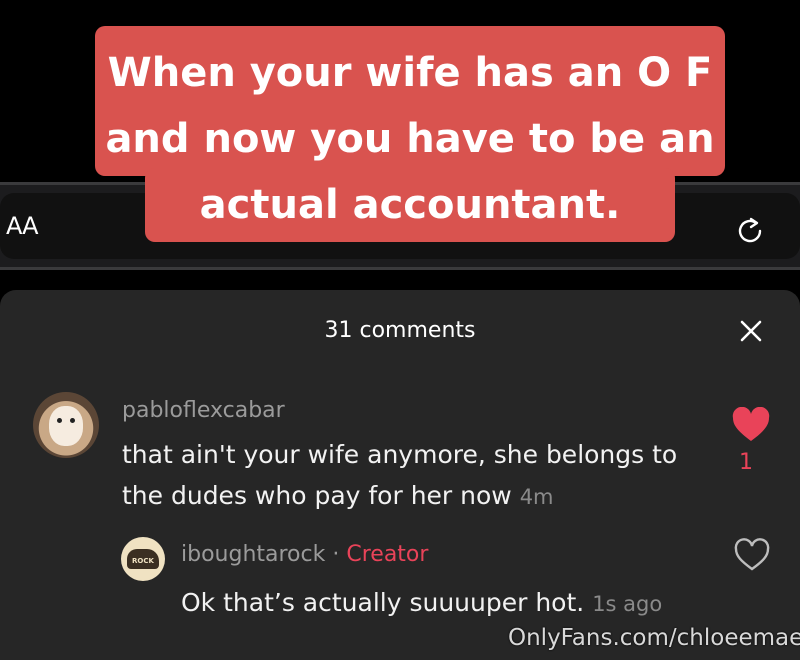  I want to click on creator-badge: Creator, so click(387, 554).